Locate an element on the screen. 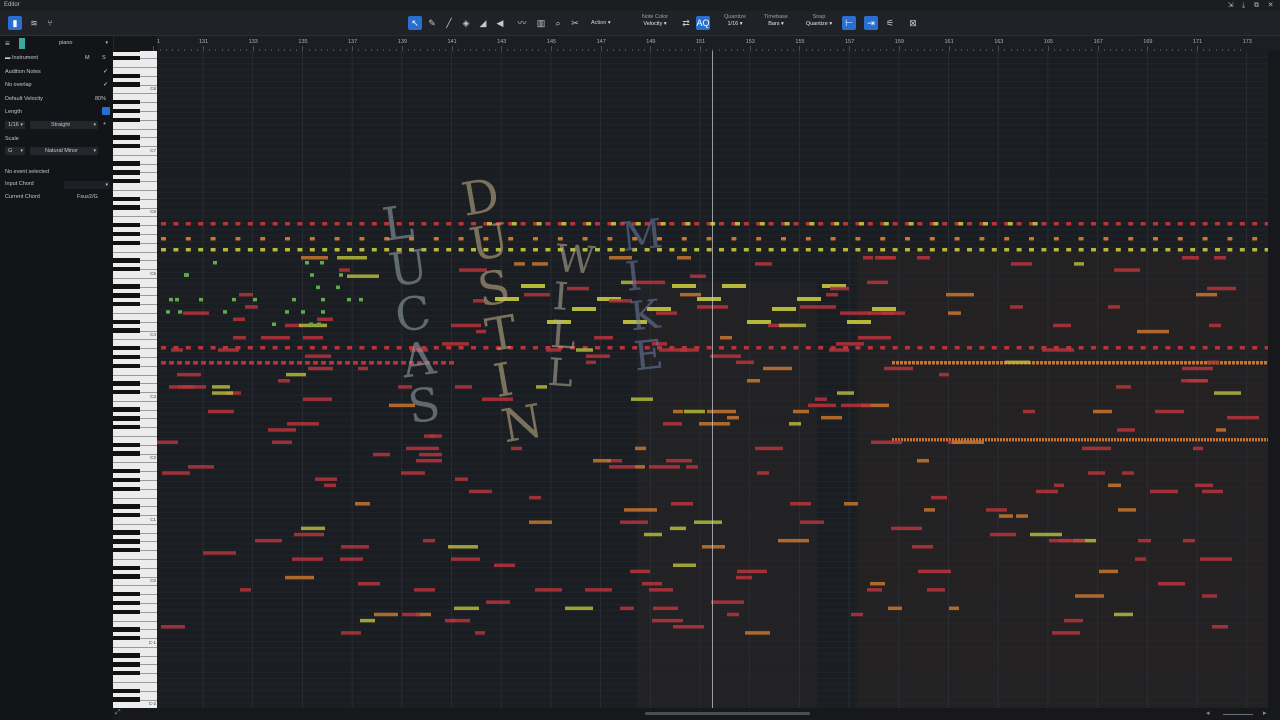 The image size is (1280, 720). note-color-select: Note Color Velocity ▾ is located at coordinates (655, 20).